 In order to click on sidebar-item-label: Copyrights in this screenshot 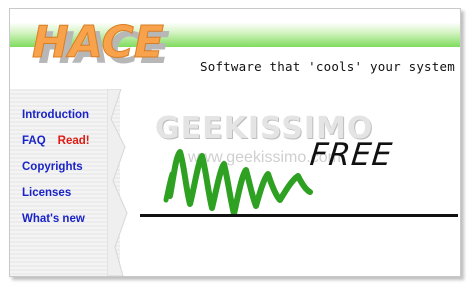, I will do `click(52, 167)`.